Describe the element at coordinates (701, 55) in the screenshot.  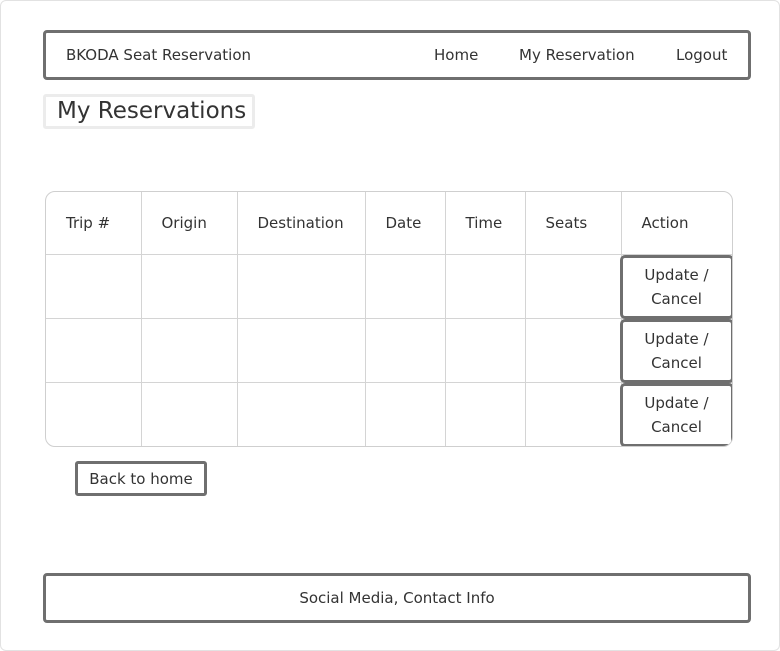
I see `nav-link-logout: Logout` at that location.